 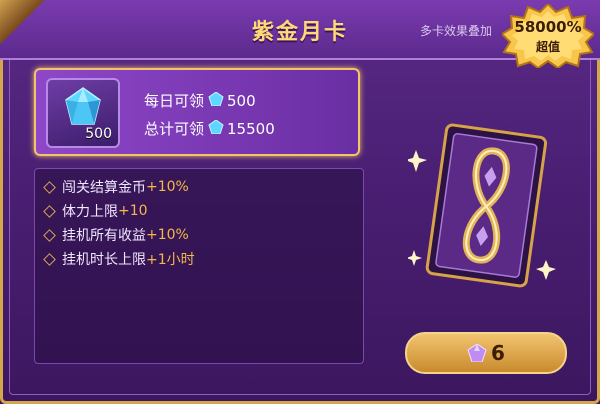 What do you see at coordinates (98, 134) in the screenshot?
I see `gem-count: 500` at bounding box center [98, 134].